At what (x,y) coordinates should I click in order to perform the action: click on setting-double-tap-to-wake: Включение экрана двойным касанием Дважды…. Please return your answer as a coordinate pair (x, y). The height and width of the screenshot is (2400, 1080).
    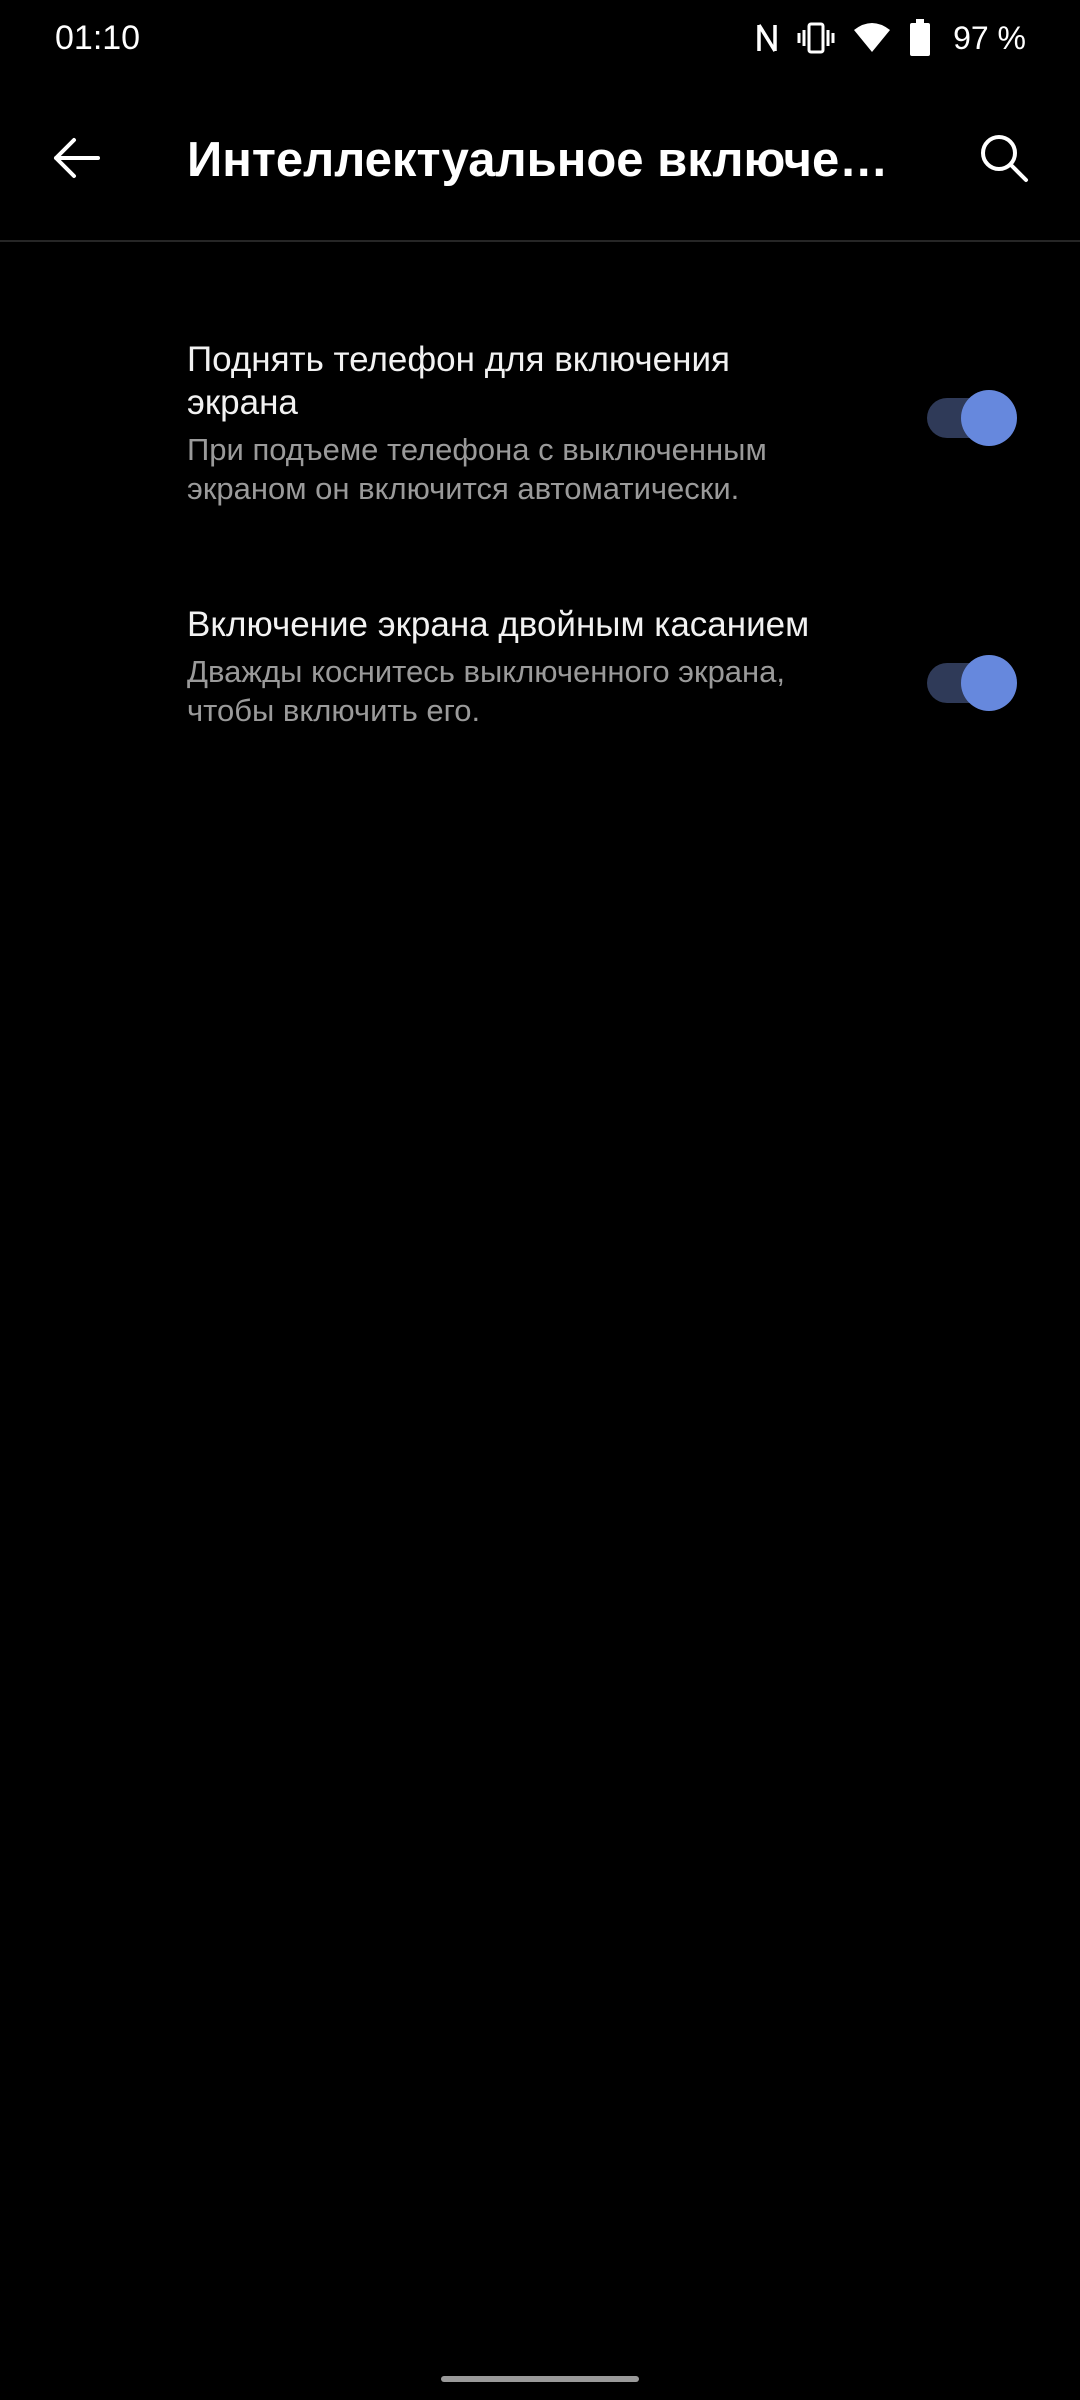
    Looking at the image, I should click on (540, 695).